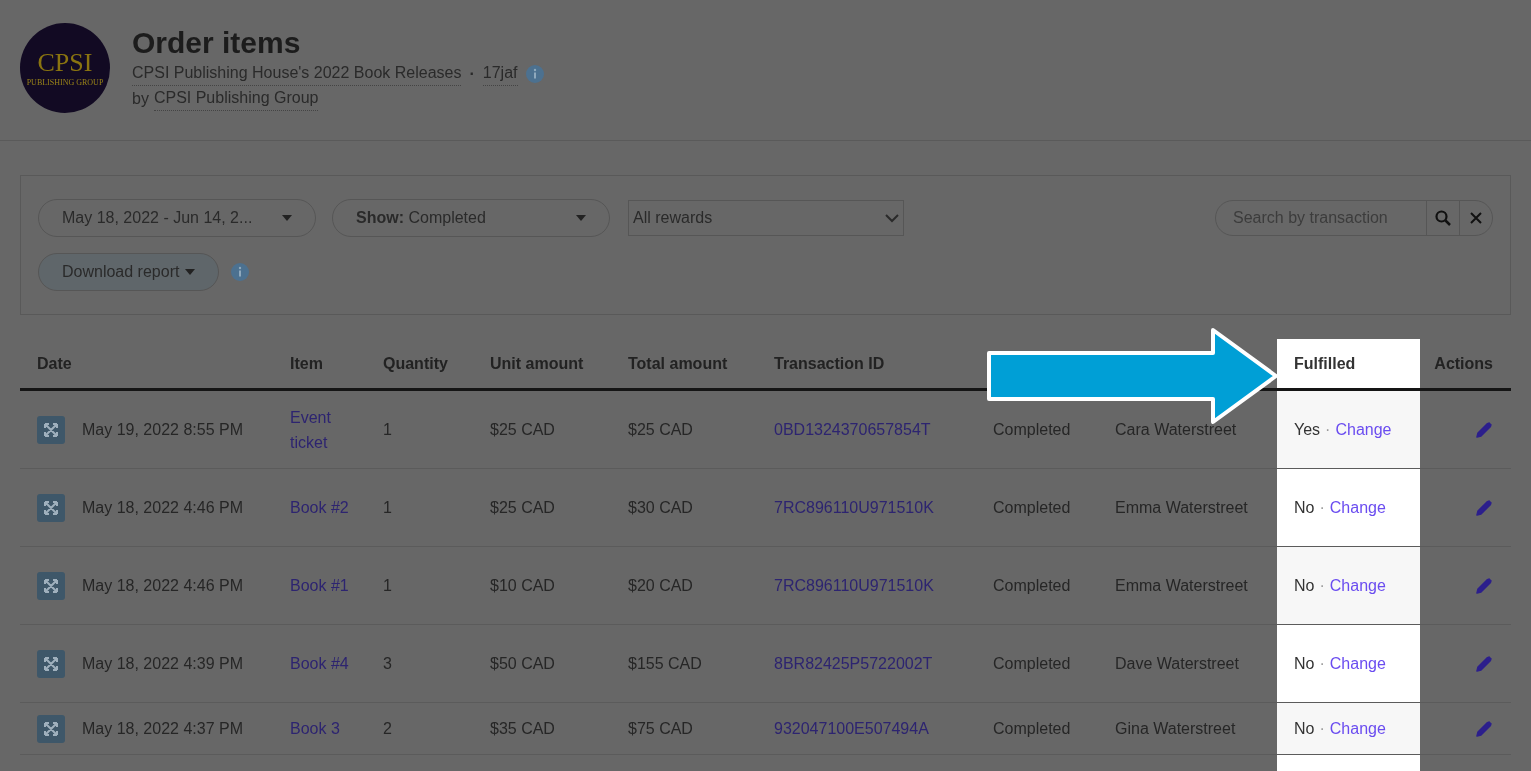 The height and width of the screenshot is (771, 1531). I want to click on table-cell-text: Dave Waterstreet, so click(1177, 664).